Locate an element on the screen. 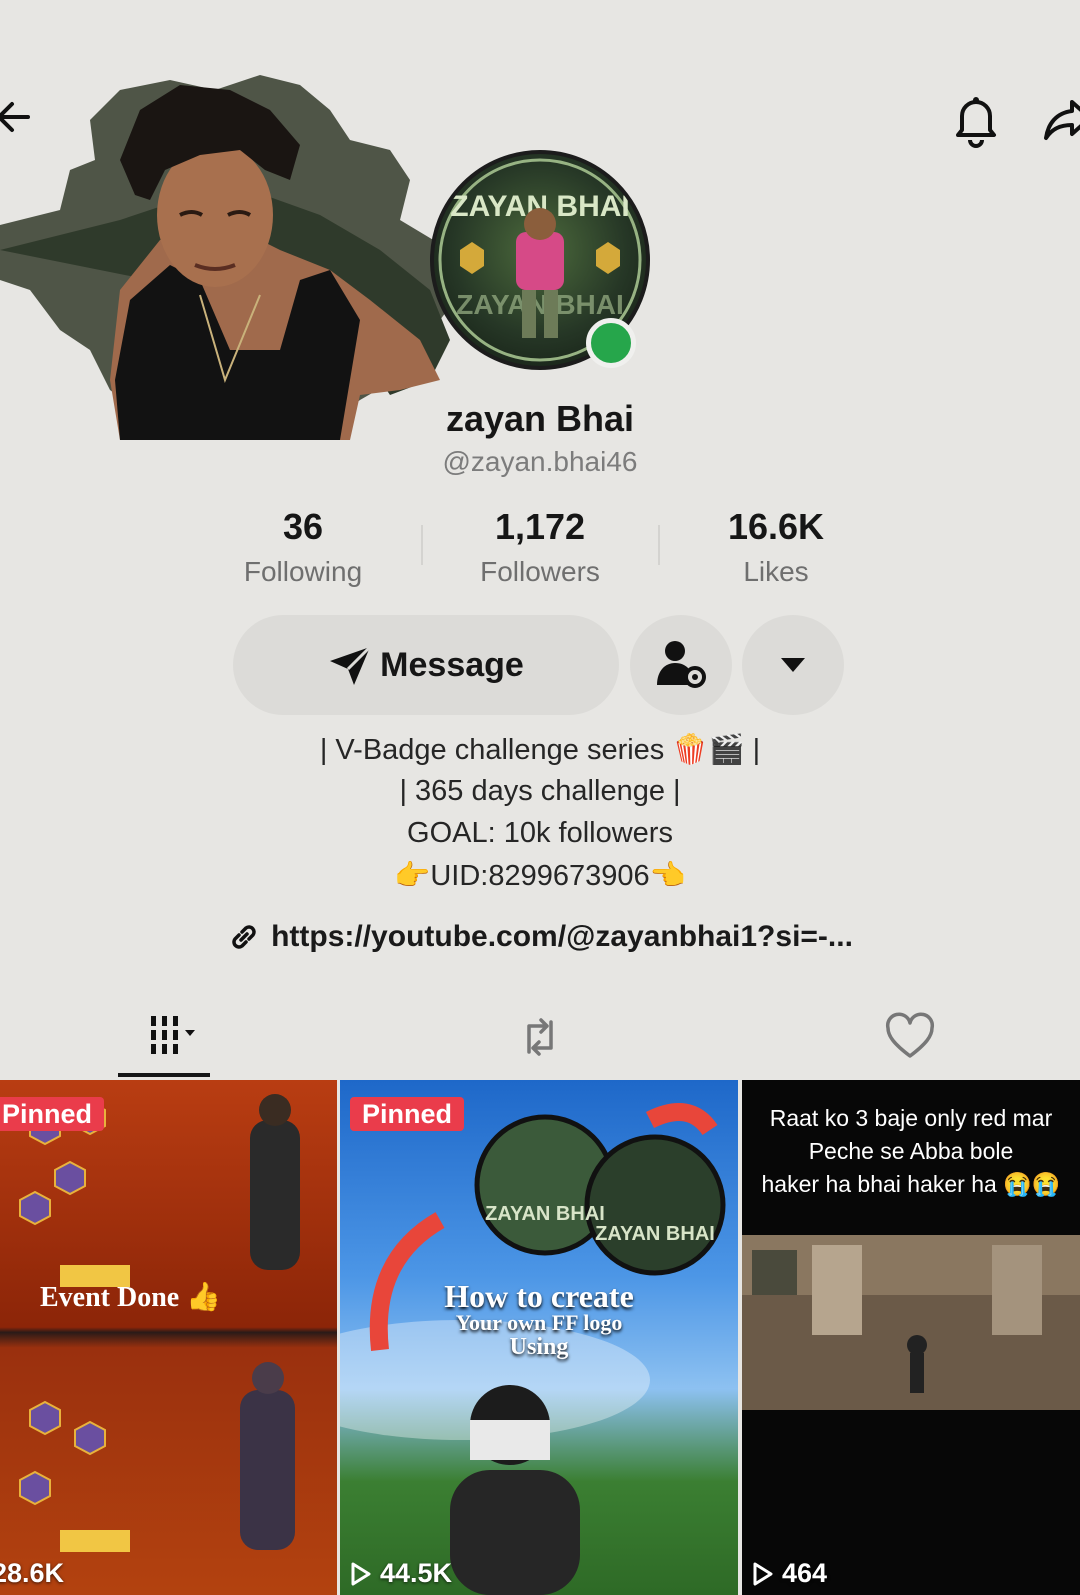 This screenshot has height=1595, width=1080. video-tile: Event Done 👍 is located at coordinates (168, 1337).